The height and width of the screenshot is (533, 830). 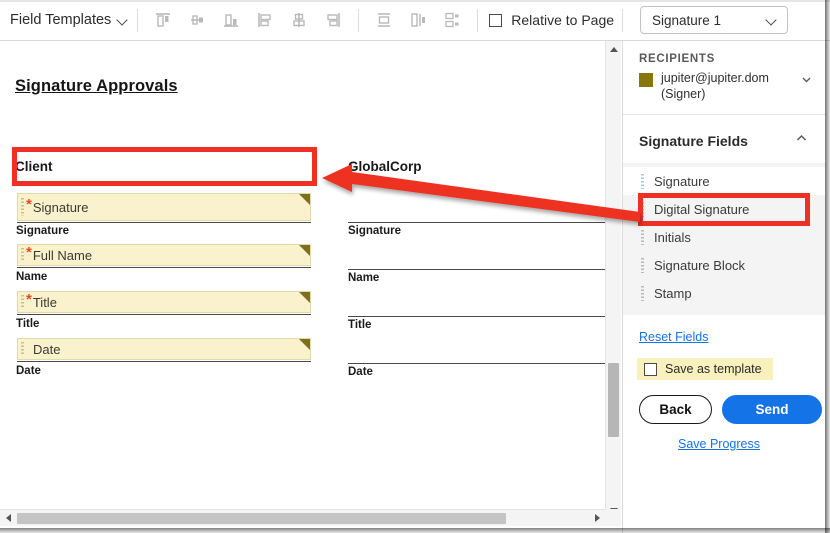 I want to click on recipients-section: RECIPIENTS jupiter@jupiter.dom (Signer), so click(x=724, y=78).